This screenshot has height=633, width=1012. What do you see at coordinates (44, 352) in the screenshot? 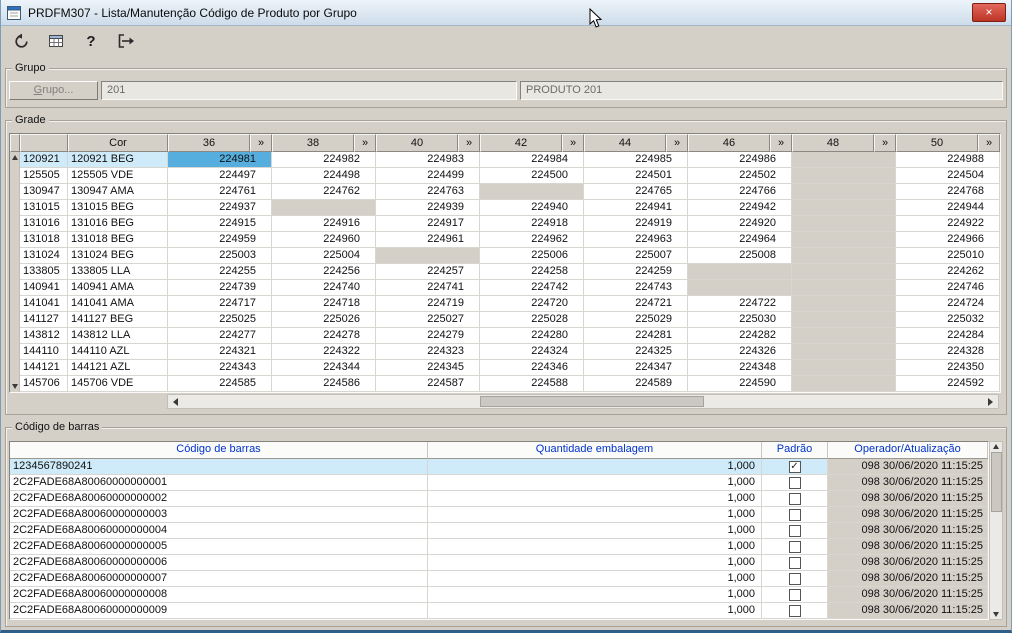
I see `grade-cell-code: 144110` at bounding box center [44, 352].